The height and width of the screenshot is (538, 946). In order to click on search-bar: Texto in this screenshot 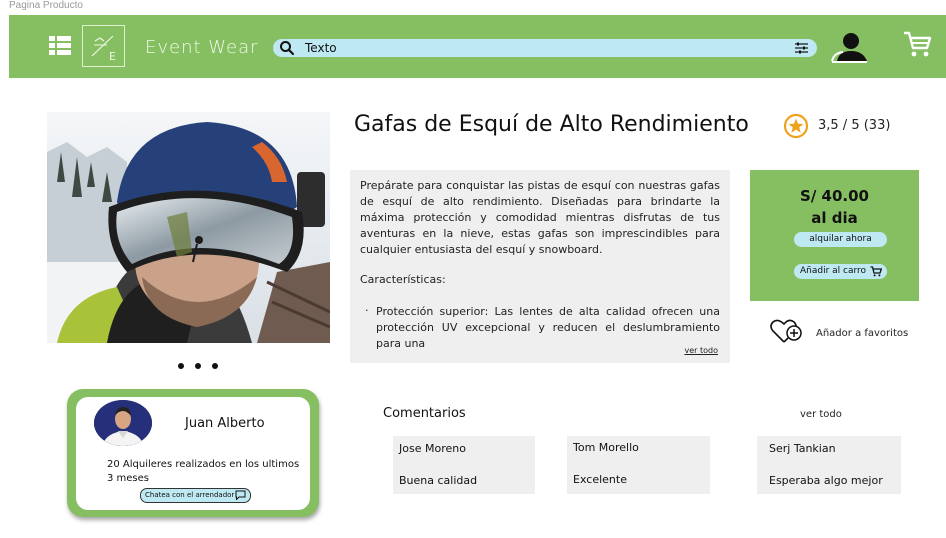, I will do `click(545, 48)`.